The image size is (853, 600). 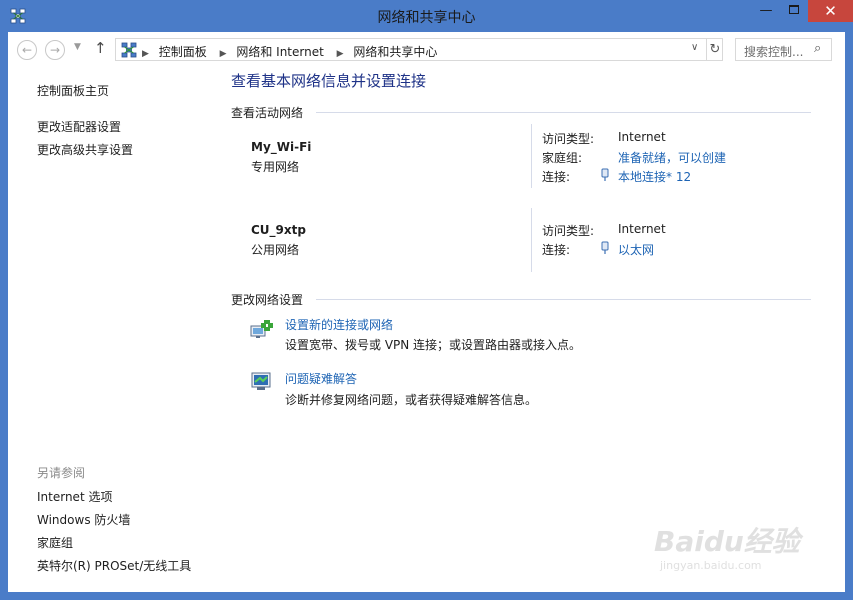 I want to click on breadcrumb: ▶ 控制面板 ▶ 网络和 Internet ▶ 网络和共享中心, so click(x=289, y=51).